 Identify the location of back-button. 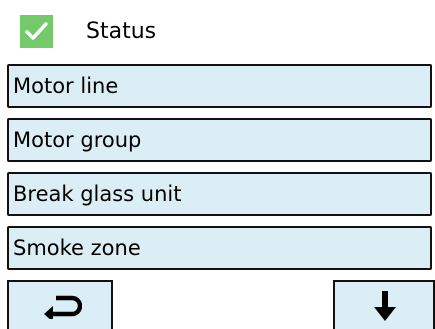
(60, 304).